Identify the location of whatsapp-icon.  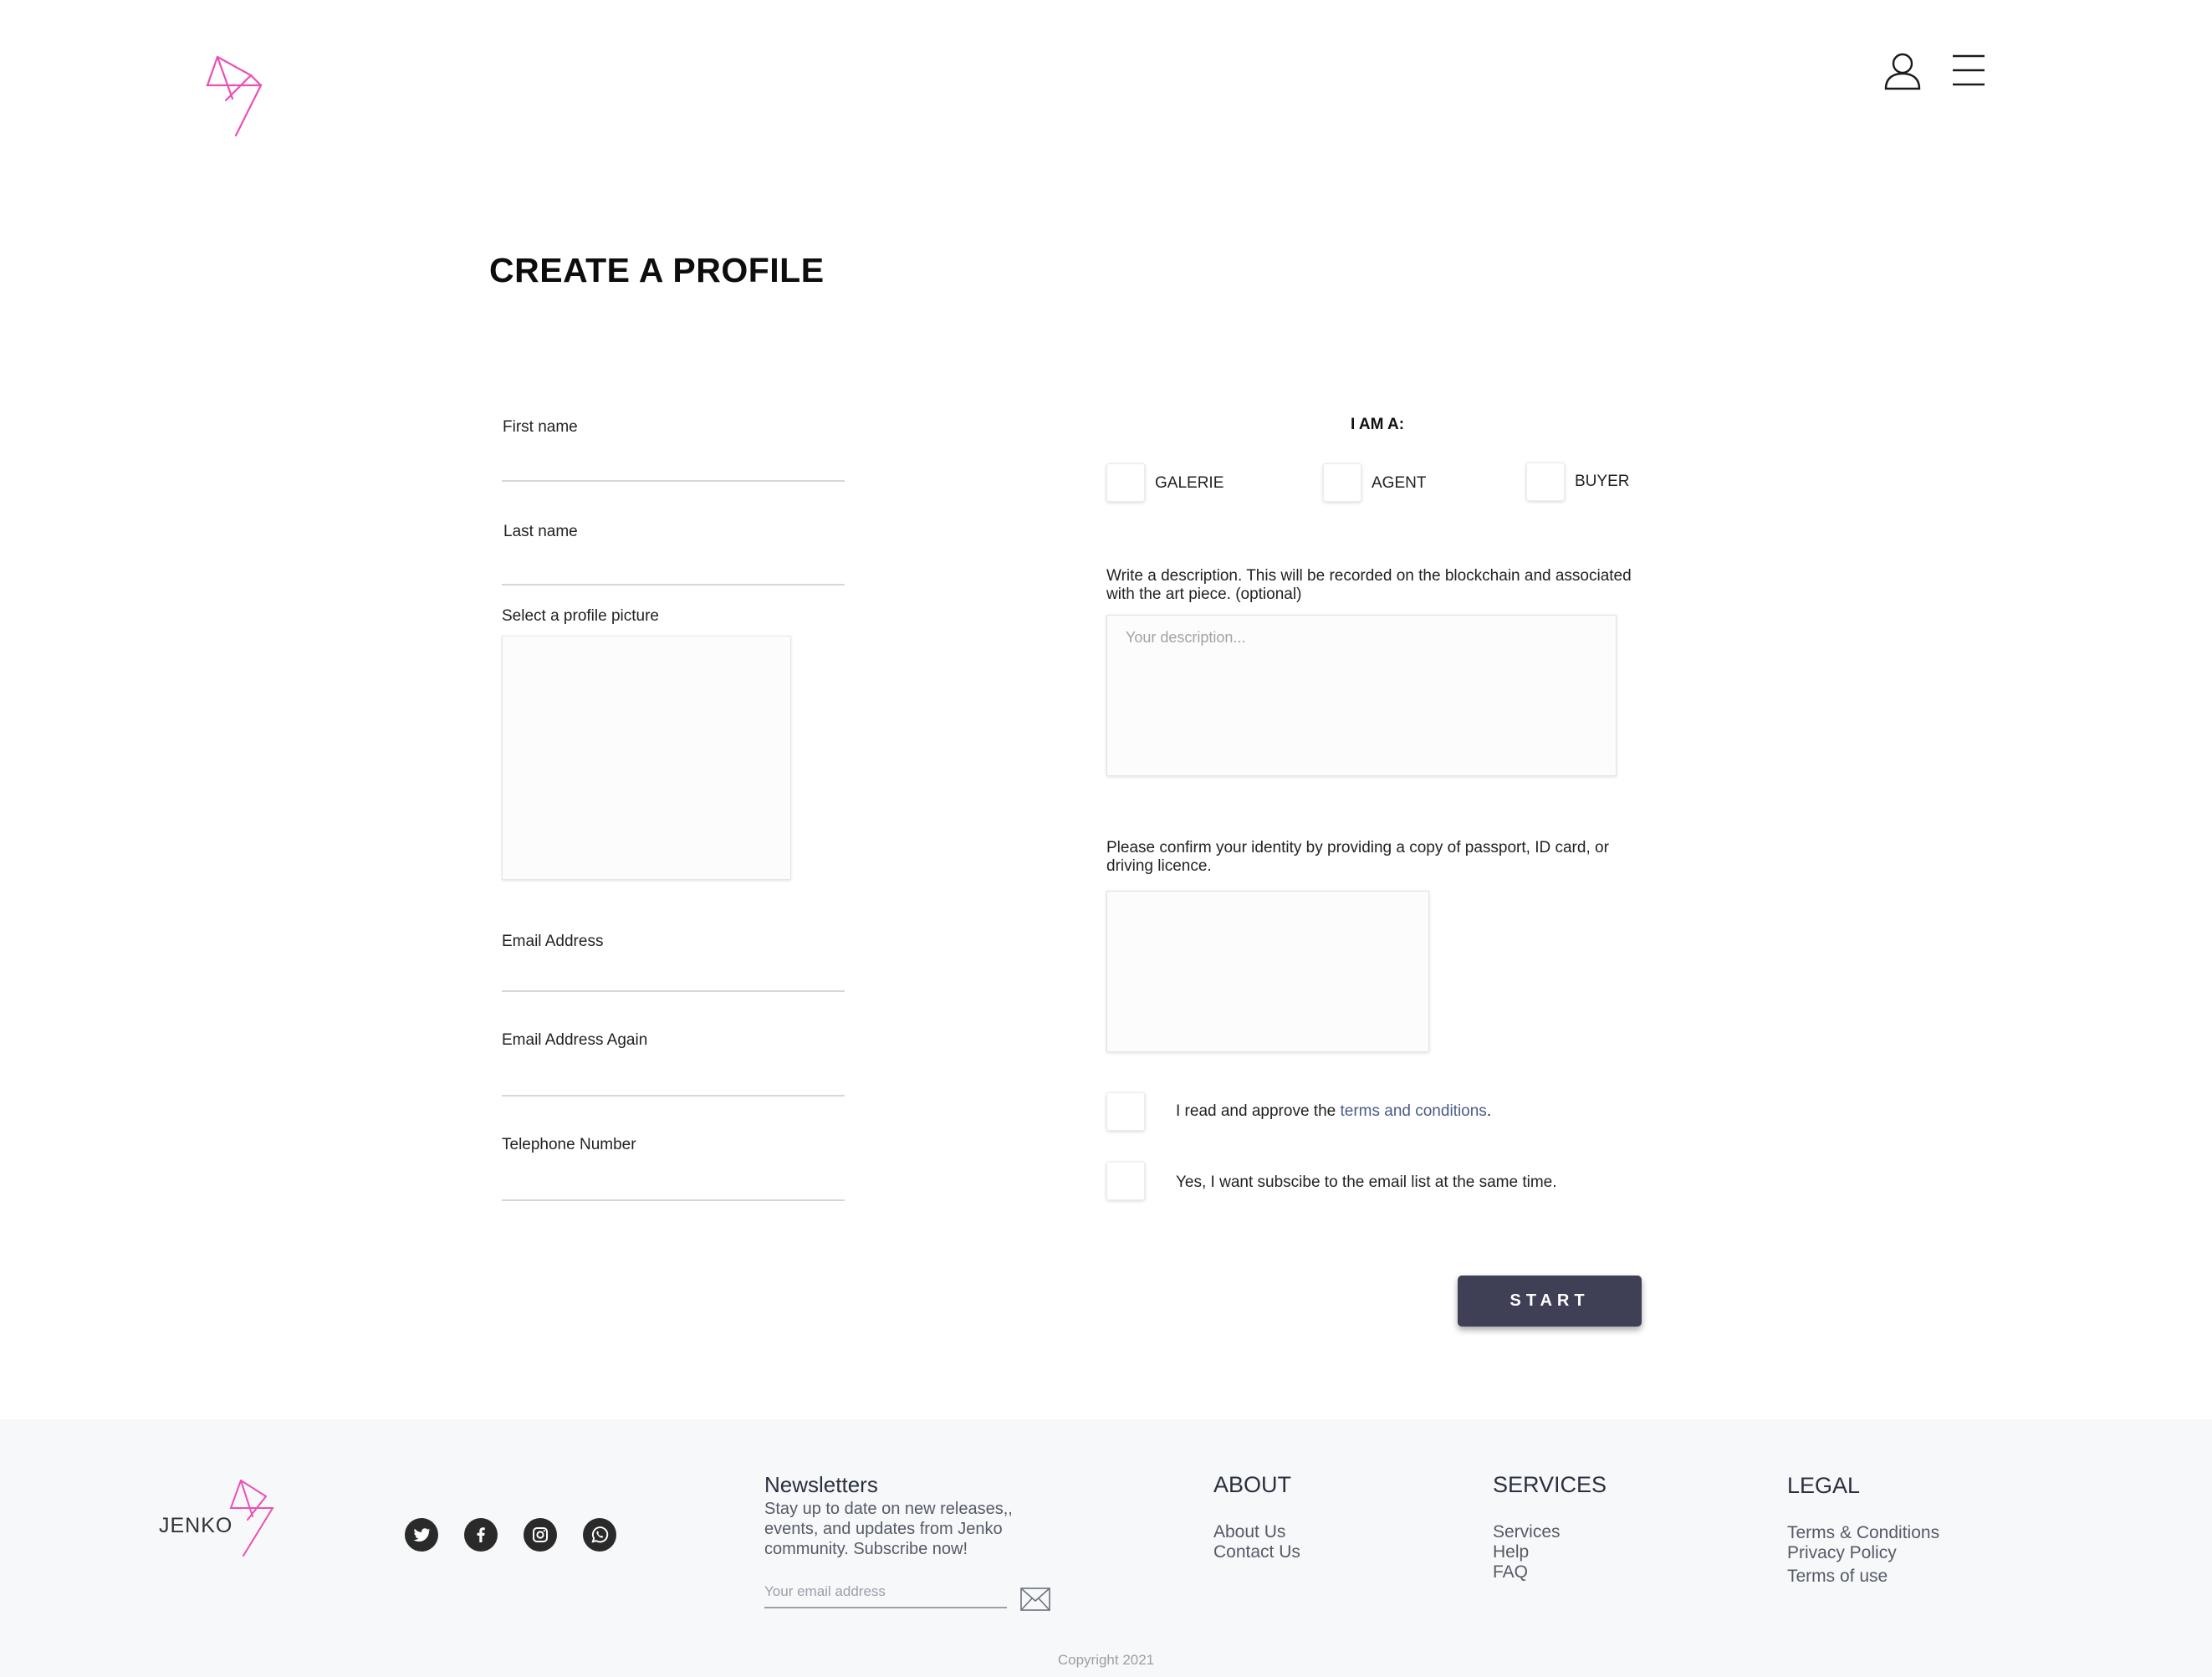
(599, 1535).